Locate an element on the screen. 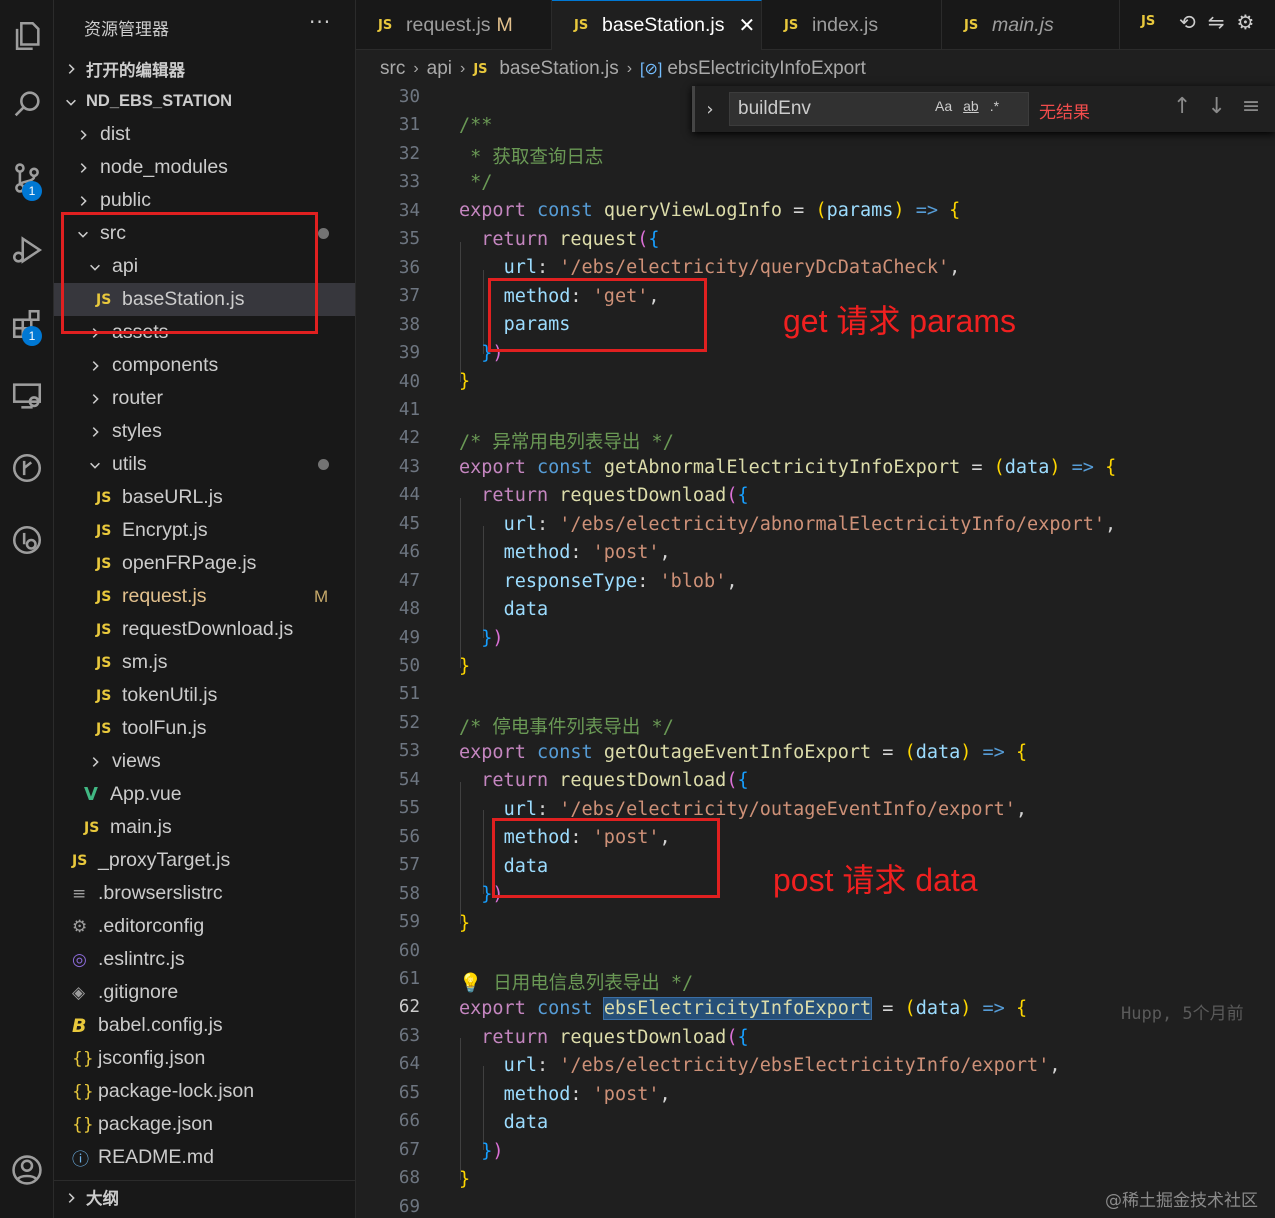  find-widget: › buildEnv Aa ab .* 无结果 ↑ ↓ ≡ is located at coordinates (983, 109).